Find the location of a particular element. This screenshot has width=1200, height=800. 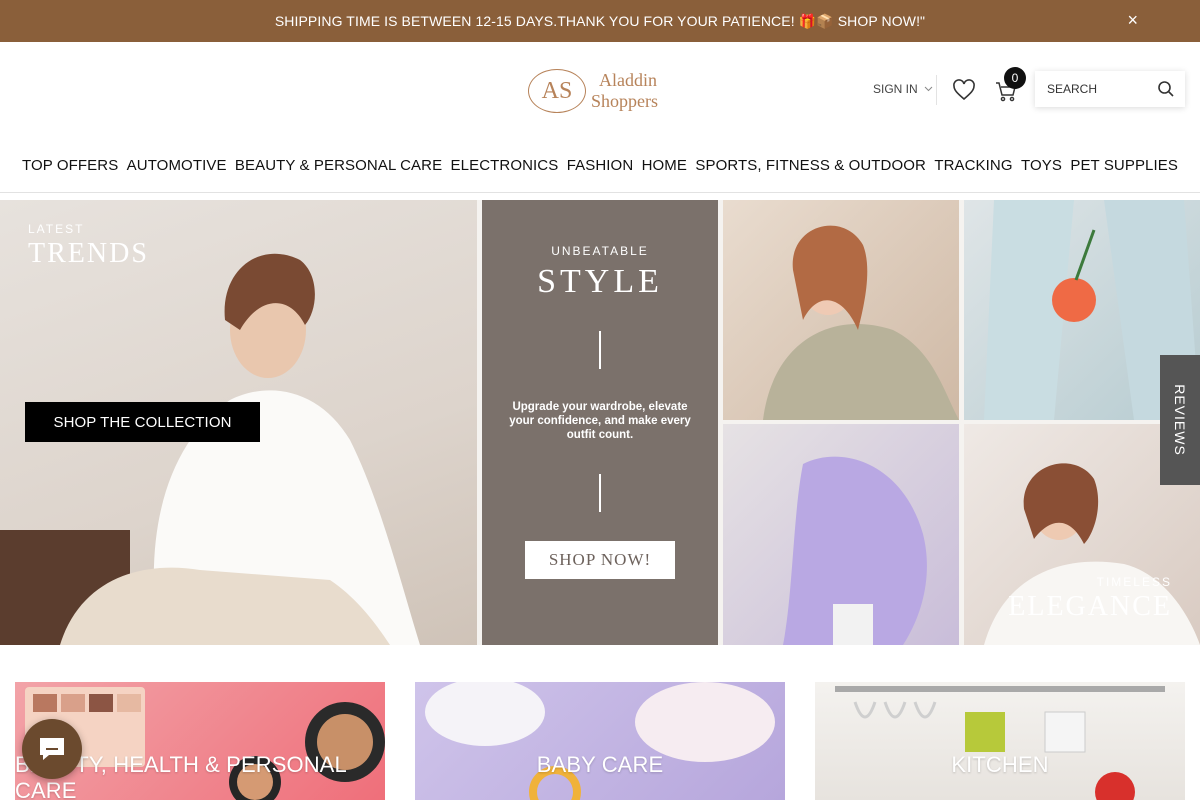

chat-button is located at coordinates (52, 749).